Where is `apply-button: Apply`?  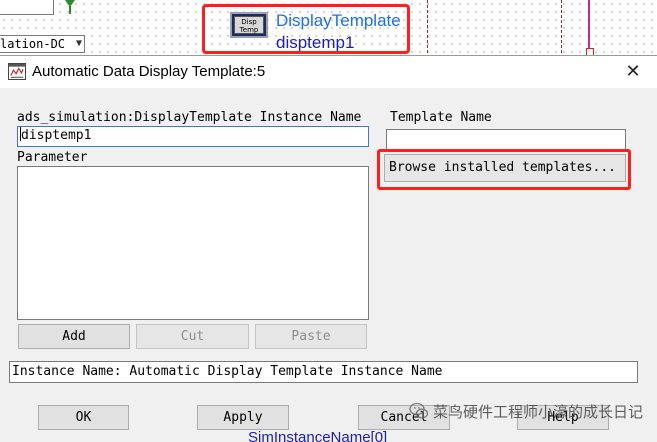 apply-button: Apply is located at coordinates (243, 417).